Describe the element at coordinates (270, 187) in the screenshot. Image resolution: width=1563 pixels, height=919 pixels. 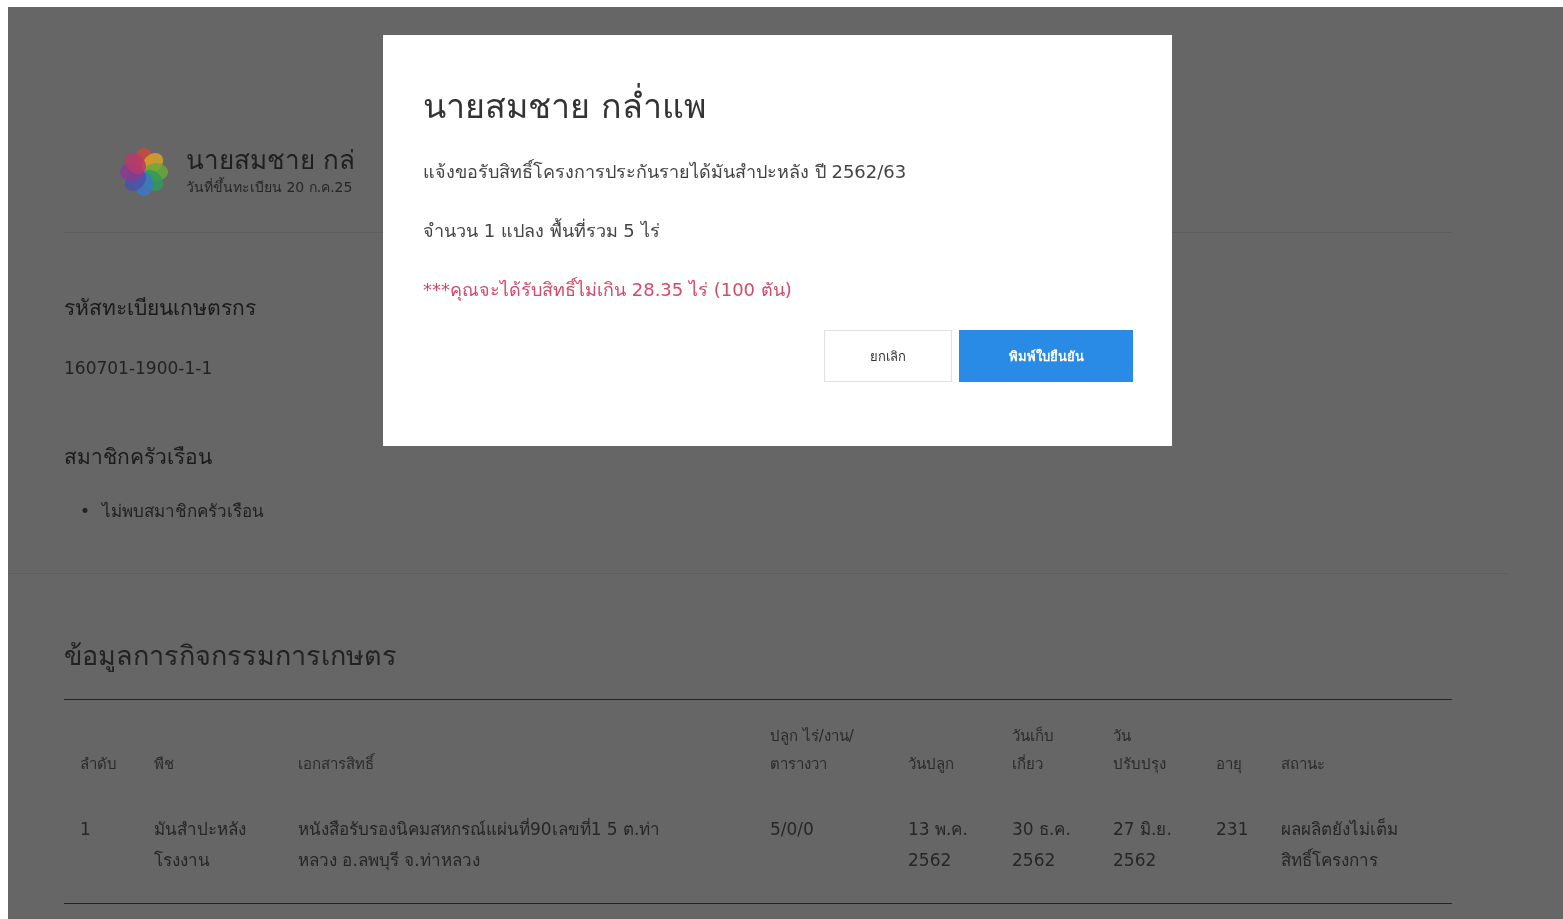
I see `registration-date: วันที่ขึ้นทะเบียน 20 ก.ค.25` at that location.